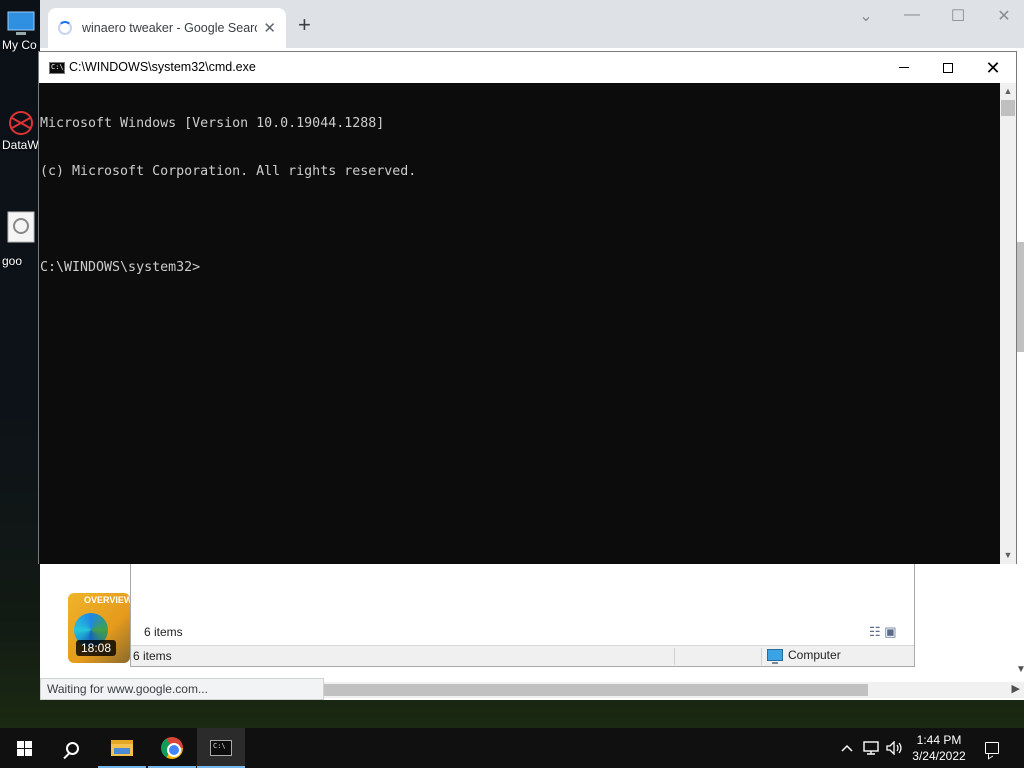  I want to click on chrome-icon, so click(172, 748).